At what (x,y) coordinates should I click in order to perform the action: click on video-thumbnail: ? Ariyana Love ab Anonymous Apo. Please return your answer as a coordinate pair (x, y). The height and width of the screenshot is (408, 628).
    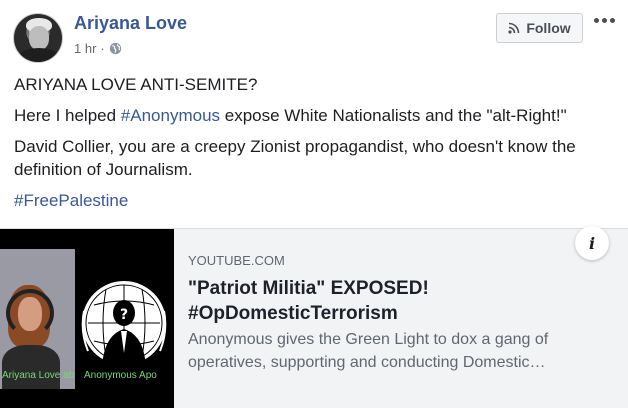
    Looking at the image, I should click on (87, 318).